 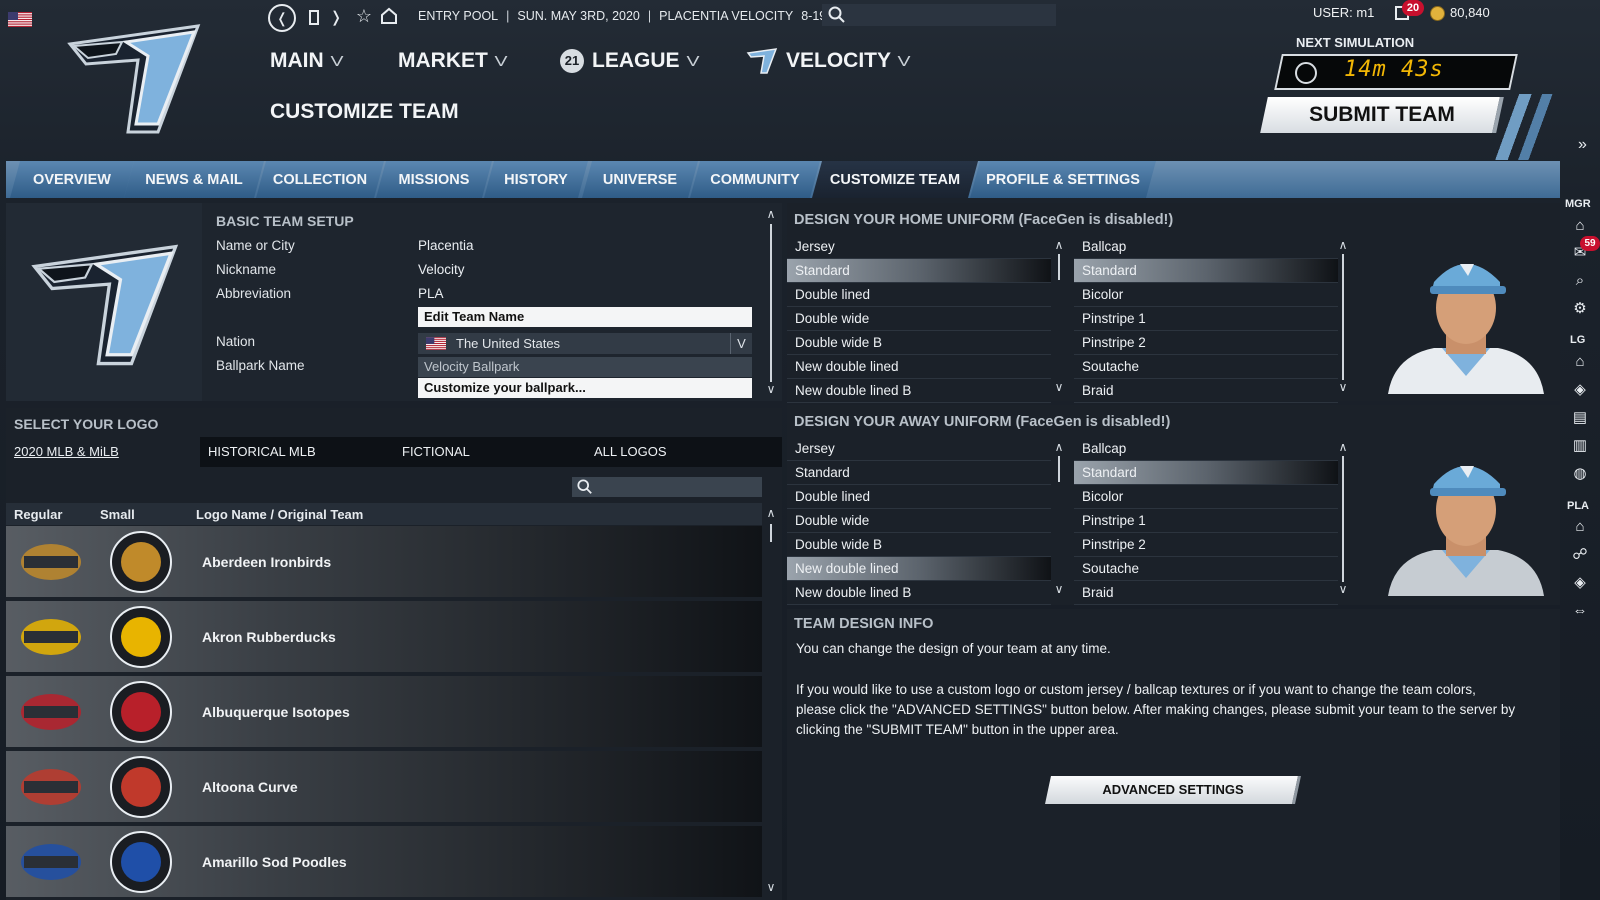 I want to click on logo-row: Altoona Curve, so click(x=384, y=787).